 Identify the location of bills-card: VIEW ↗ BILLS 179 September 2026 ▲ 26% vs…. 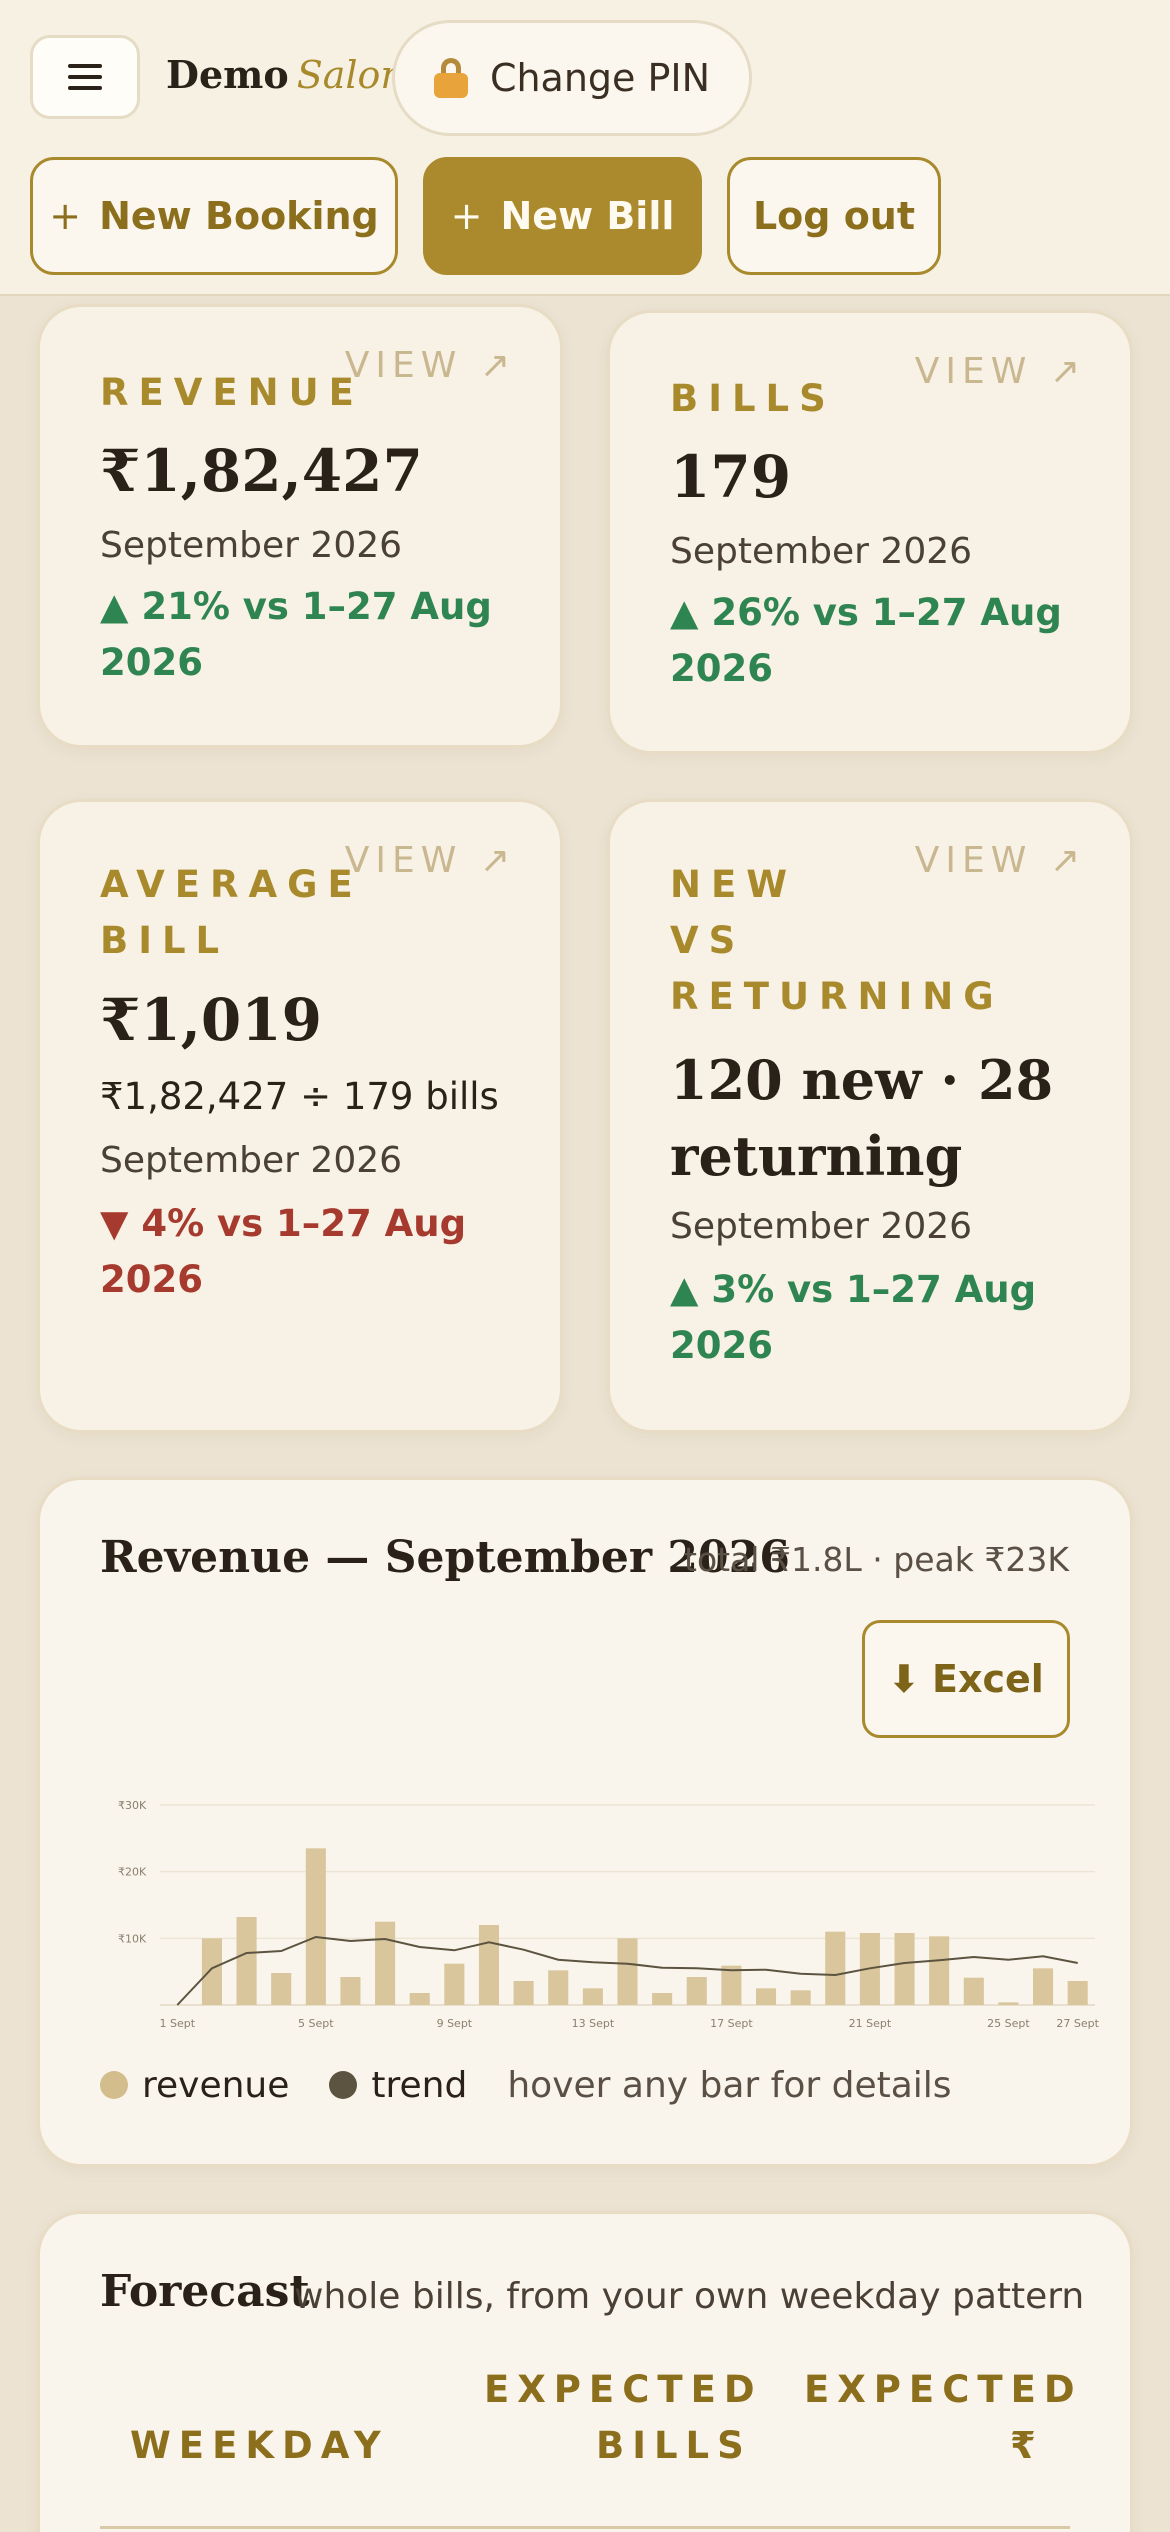
(870, 532).